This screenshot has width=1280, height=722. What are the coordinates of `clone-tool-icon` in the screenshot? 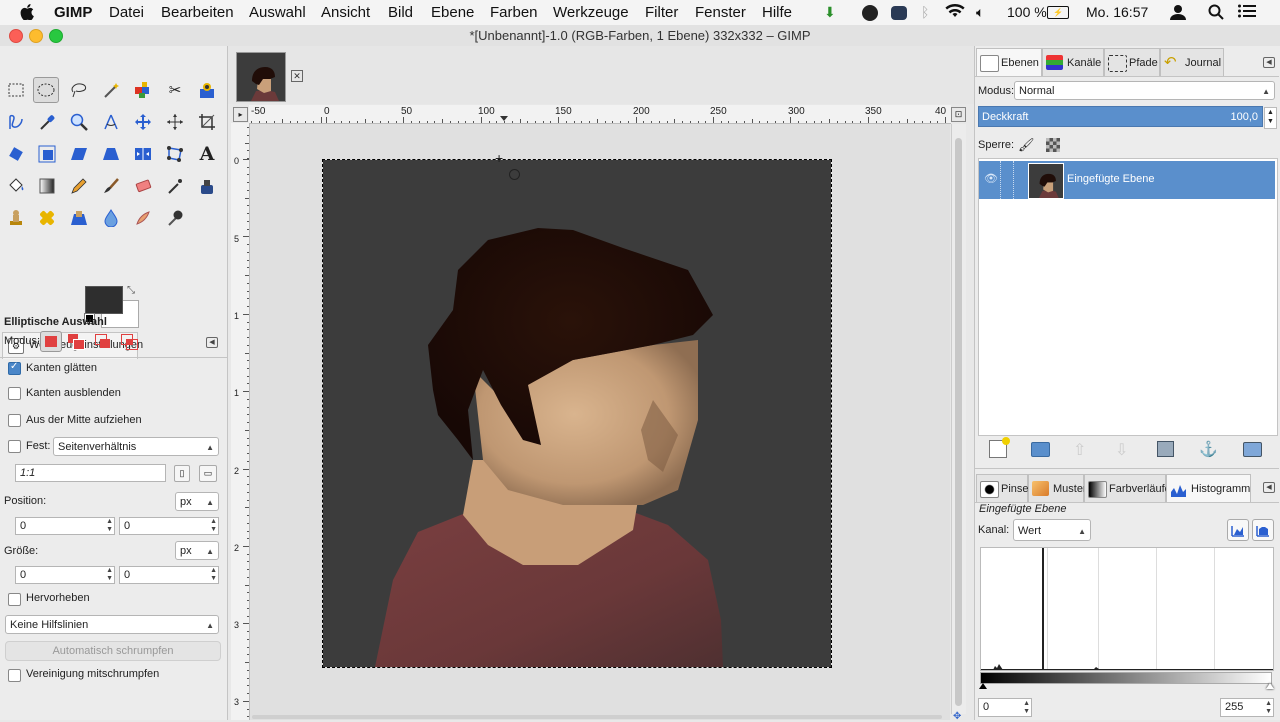 It's located at (16, 218).